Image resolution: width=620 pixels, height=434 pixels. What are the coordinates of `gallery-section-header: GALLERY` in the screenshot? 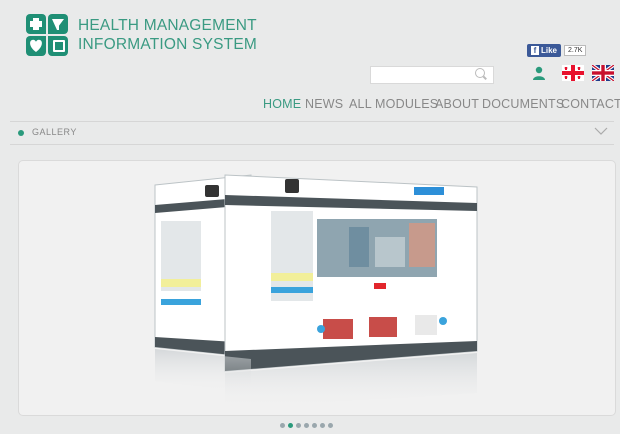 It's located at (312, 133).